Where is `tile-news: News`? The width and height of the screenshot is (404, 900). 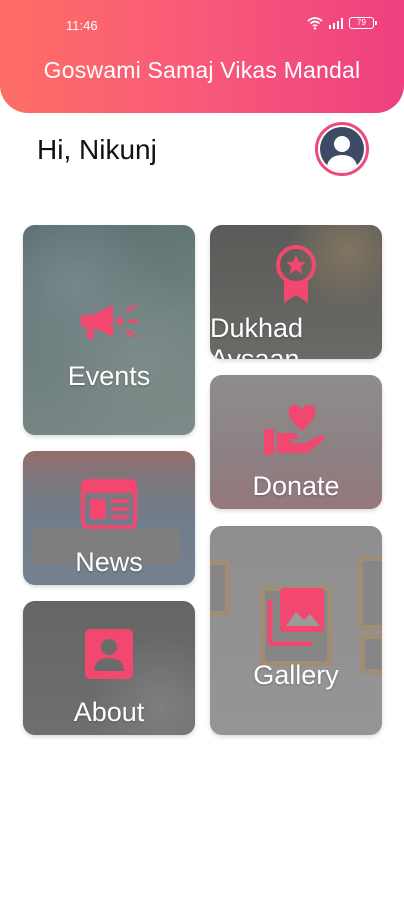
tile-news: News is located at coordinates (109, 518).